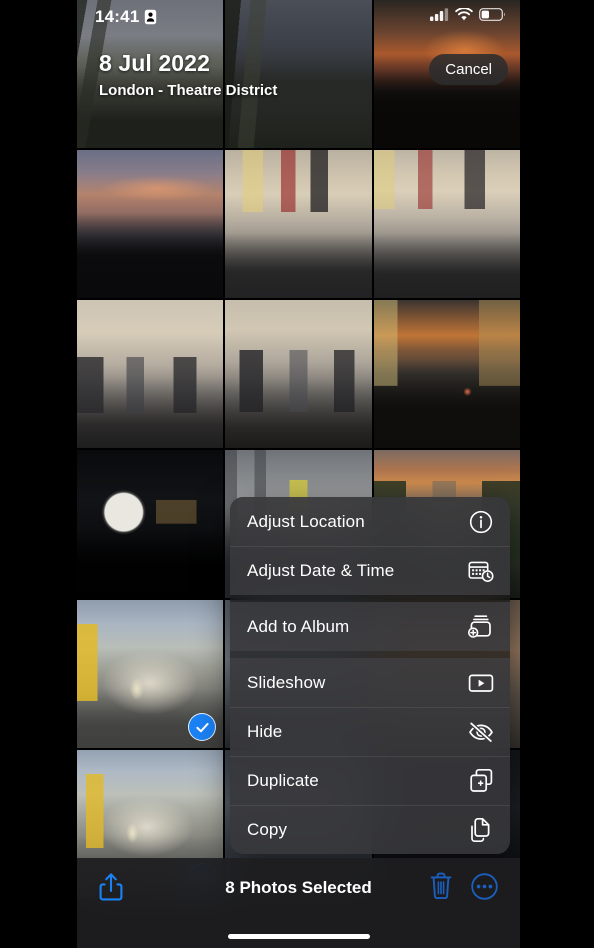 This screenshot has width=594, height=948. I want to click on menu-item-slideshow: Slideshow, so click(370, 682).